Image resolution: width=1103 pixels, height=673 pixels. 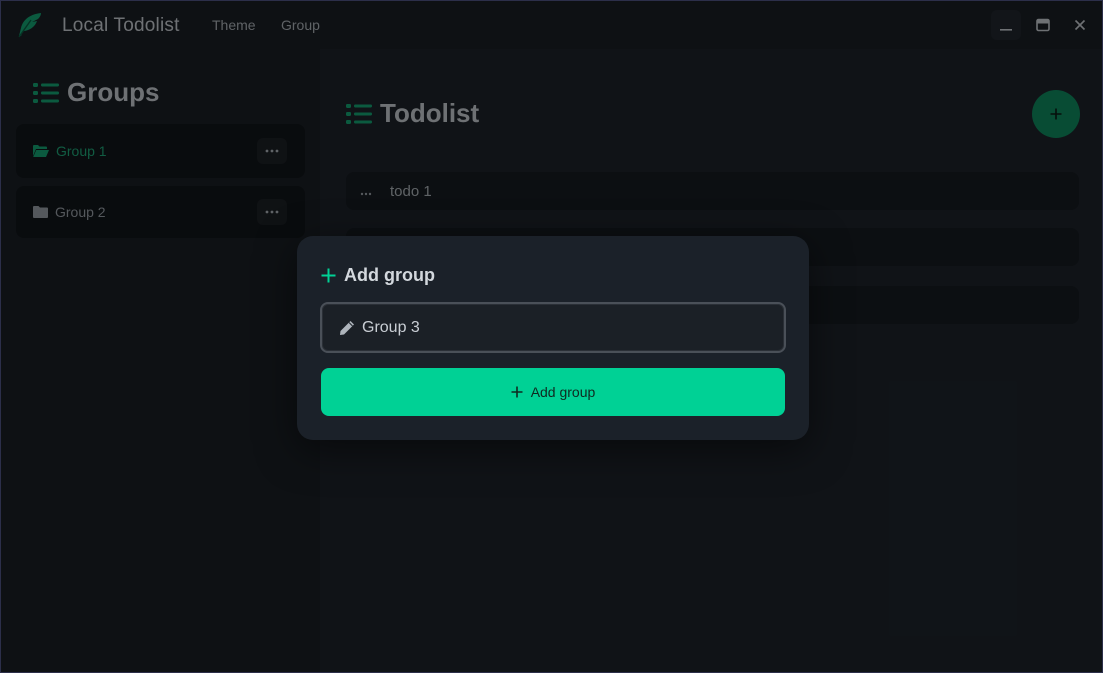 I want to click on pencil-icon, so click(x=347, y=328).